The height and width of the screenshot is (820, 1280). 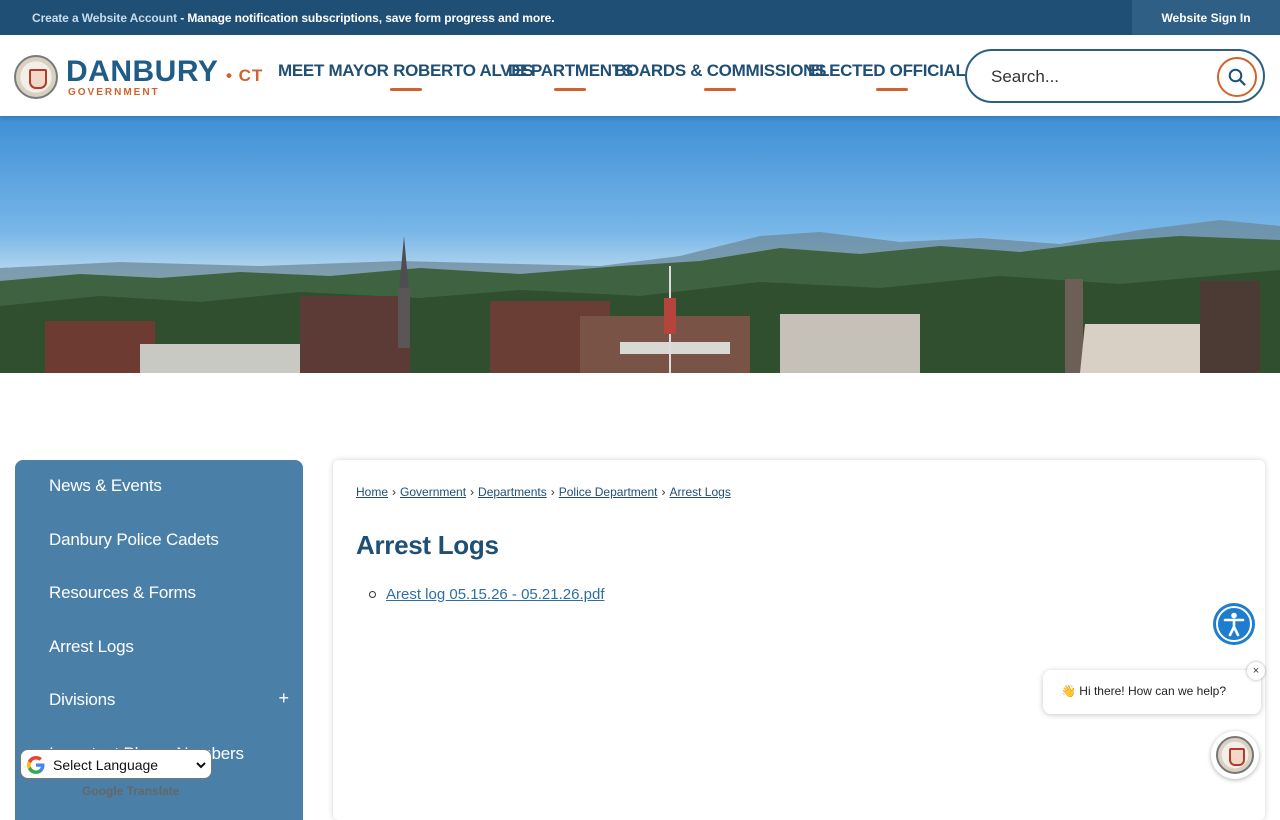 I want to click on accessibility-button, so click(x=1234, y=624).